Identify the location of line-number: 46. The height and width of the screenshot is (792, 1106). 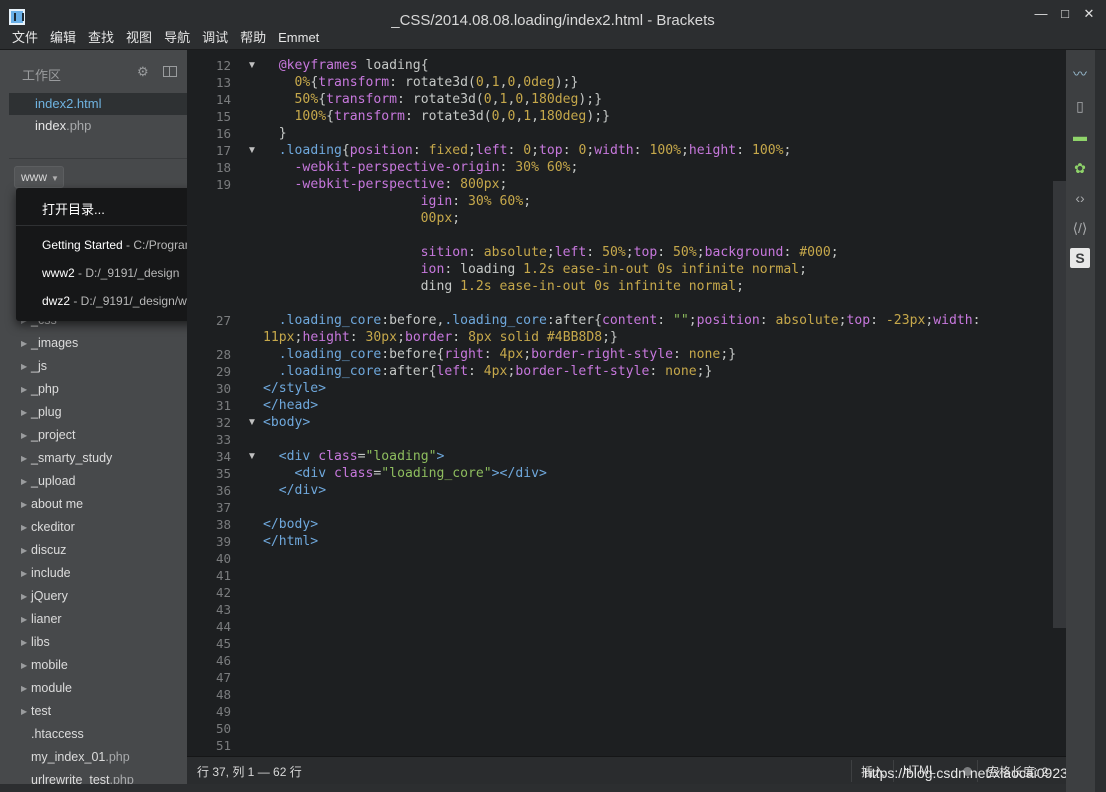
(223, 660).